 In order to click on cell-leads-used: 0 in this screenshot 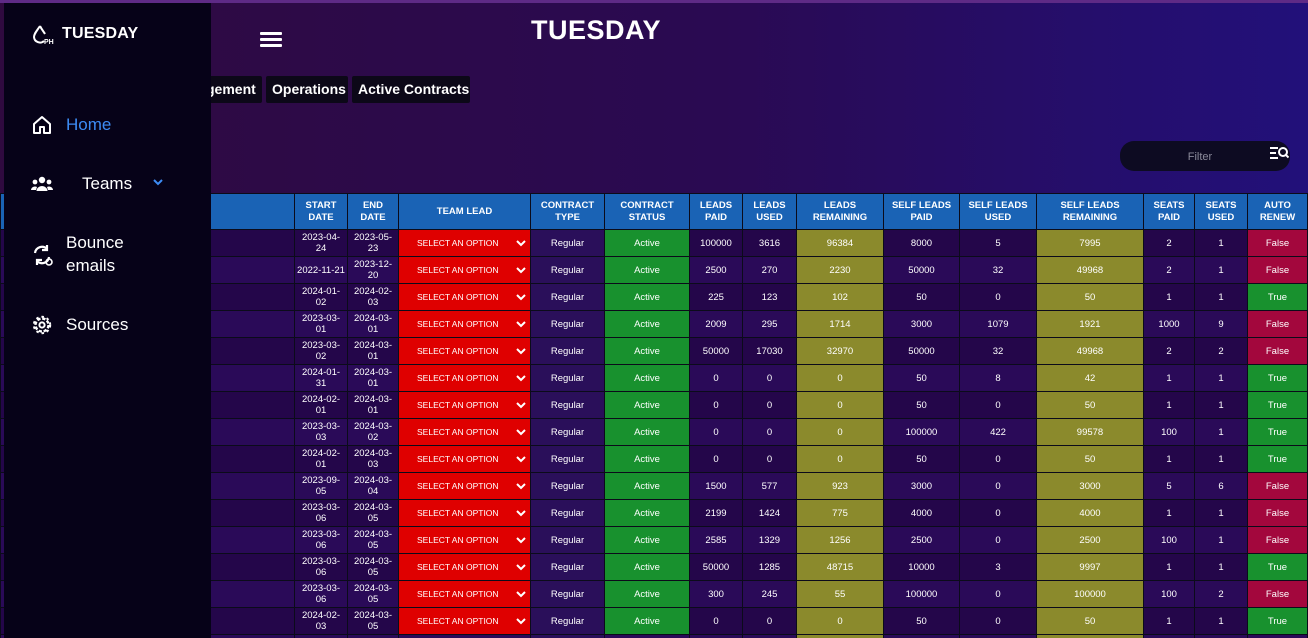, I will do `click(769, 378)`.